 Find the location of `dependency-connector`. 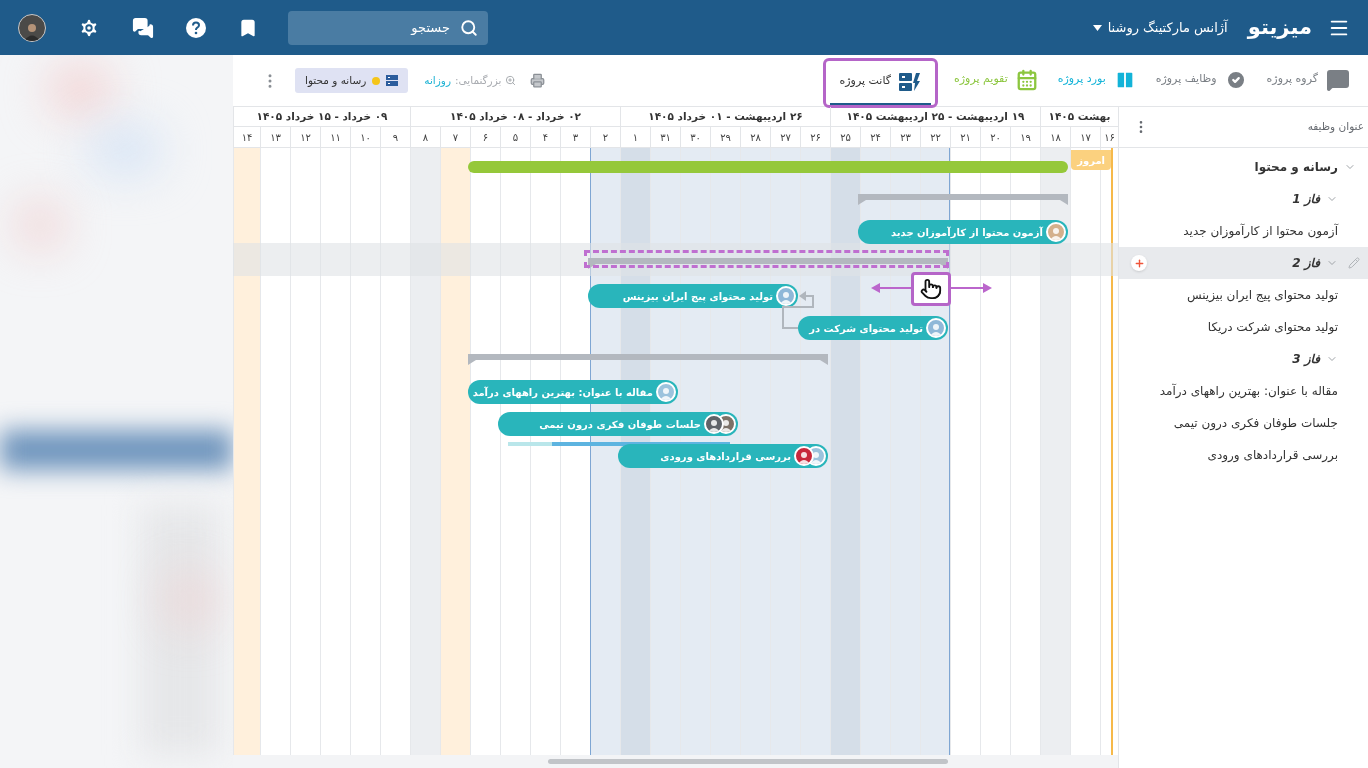

dependency-connector is located at coordinates (799, 309).